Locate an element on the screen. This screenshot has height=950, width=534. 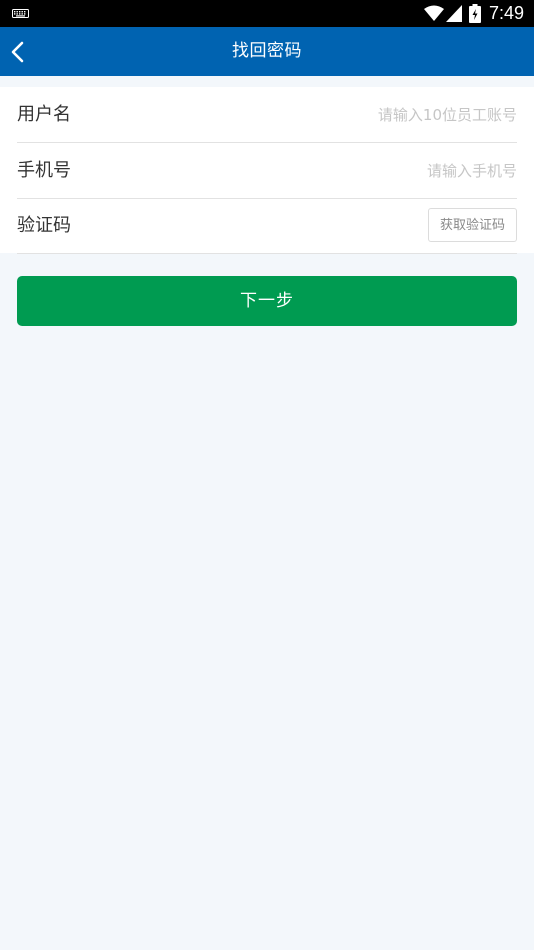
username-row: 用户名 is located at coordinates (267, 115).